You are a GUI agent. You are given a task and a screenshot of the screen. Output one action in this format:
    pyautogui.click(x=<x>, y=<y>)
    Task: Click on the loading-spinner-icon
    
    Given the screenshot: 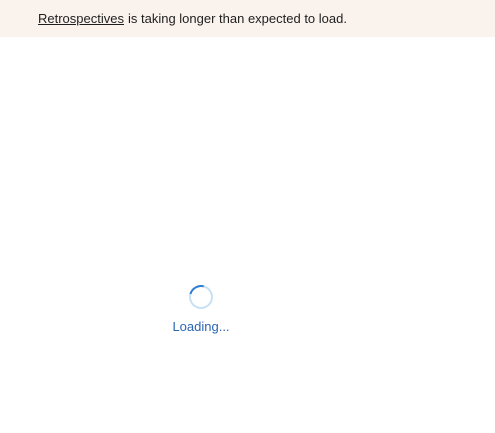 What is the action you would take?
    pyautogui.click(x=201, y=297)
    